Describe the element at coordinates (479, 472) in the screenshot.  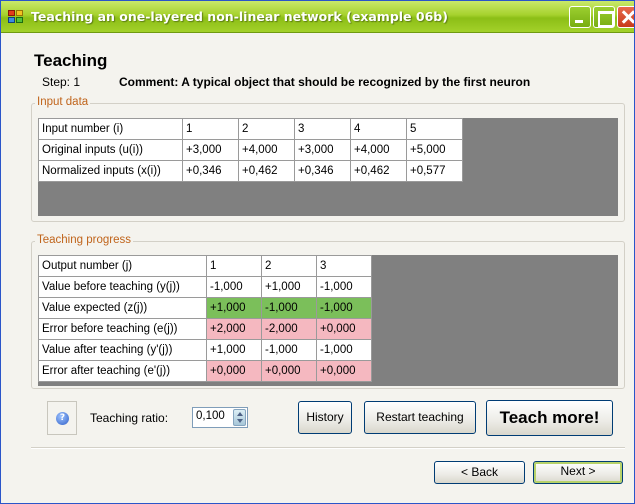
I see `back-button: < Back` at that location.